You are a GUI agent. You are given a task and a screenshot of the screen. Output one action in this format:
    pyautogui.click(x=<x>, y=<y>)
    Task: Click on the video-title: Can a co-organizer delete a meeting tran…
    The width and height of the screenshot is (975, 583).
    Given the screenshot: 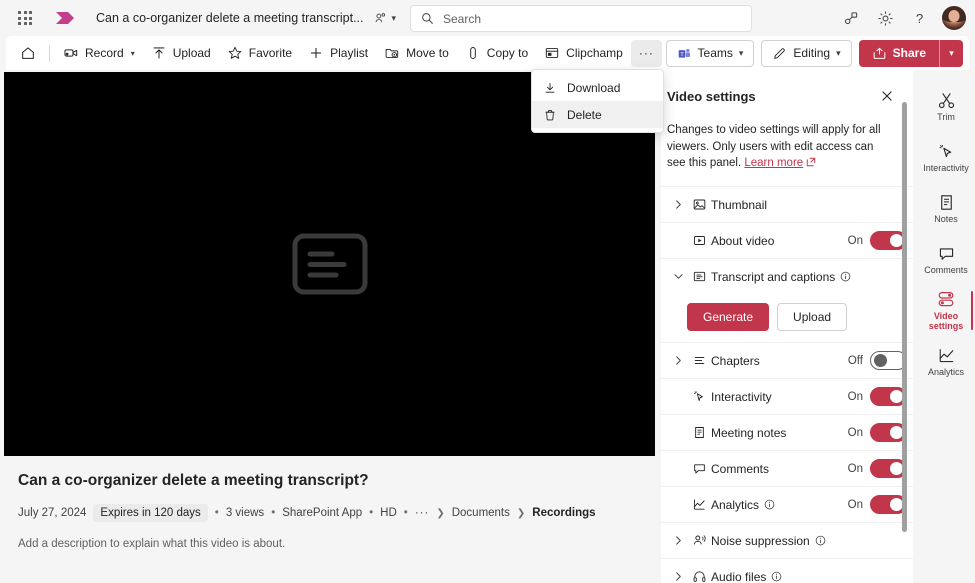 What is the action you would take?
    pyautogui.click(x=193, y=480)
    